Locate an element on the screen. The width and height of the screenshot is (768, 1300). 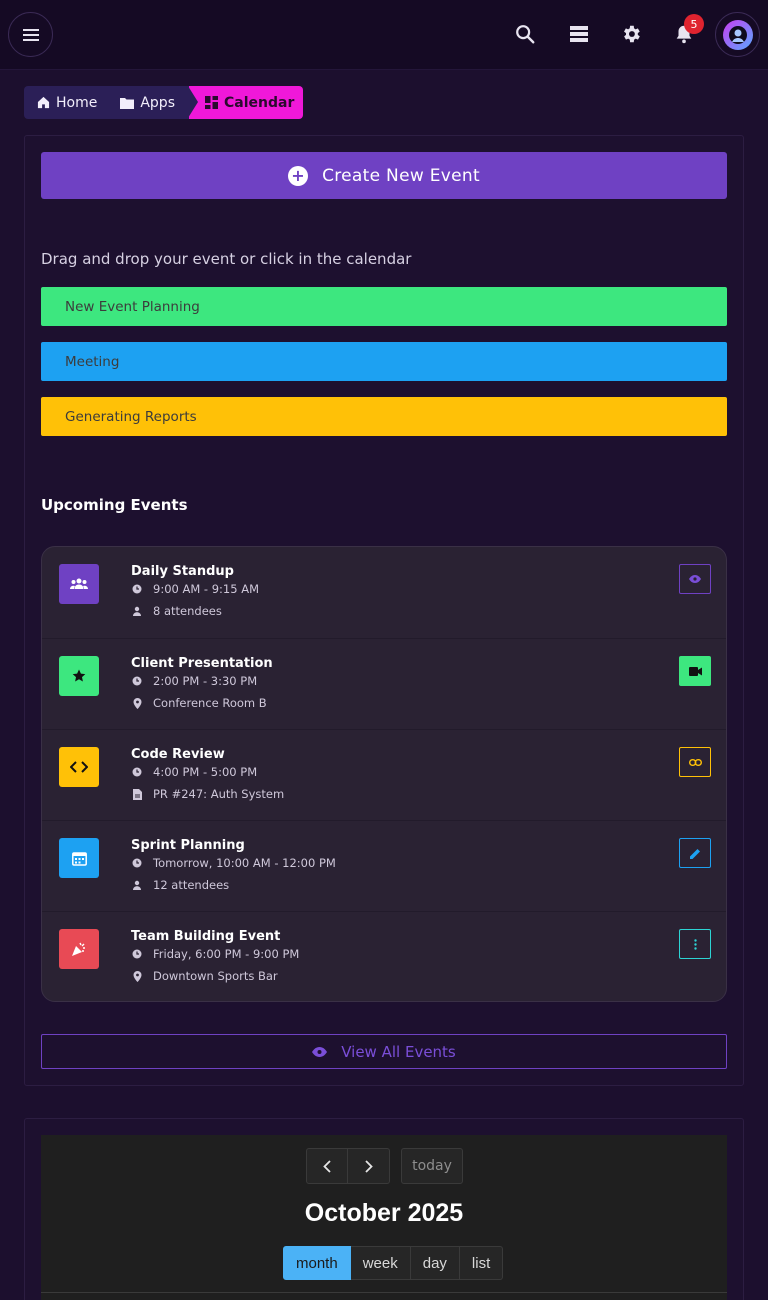
location-icon is located at coordinates (137, 976).